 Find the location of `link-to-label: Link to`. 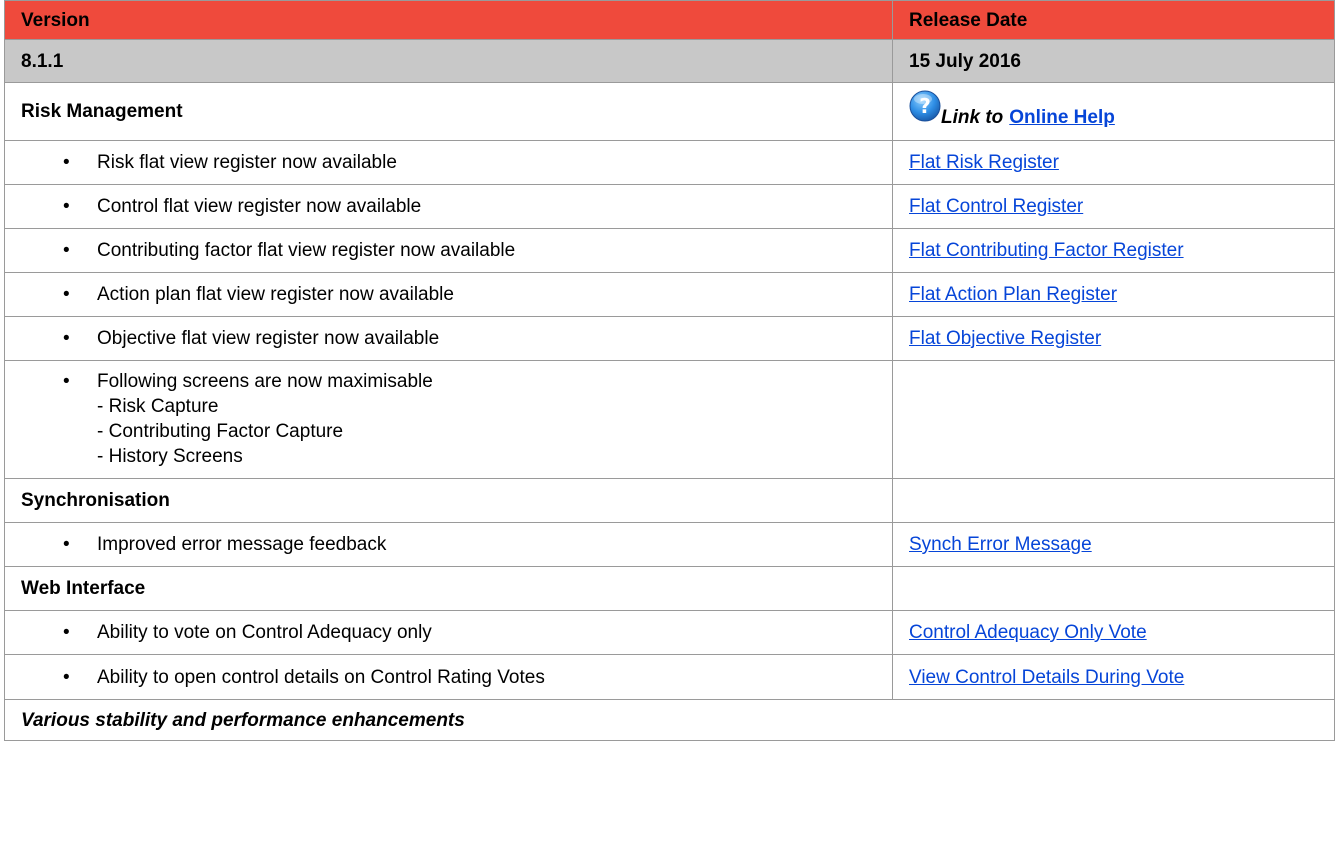

link-to-label: Link to is located at coordinates (972, 117).